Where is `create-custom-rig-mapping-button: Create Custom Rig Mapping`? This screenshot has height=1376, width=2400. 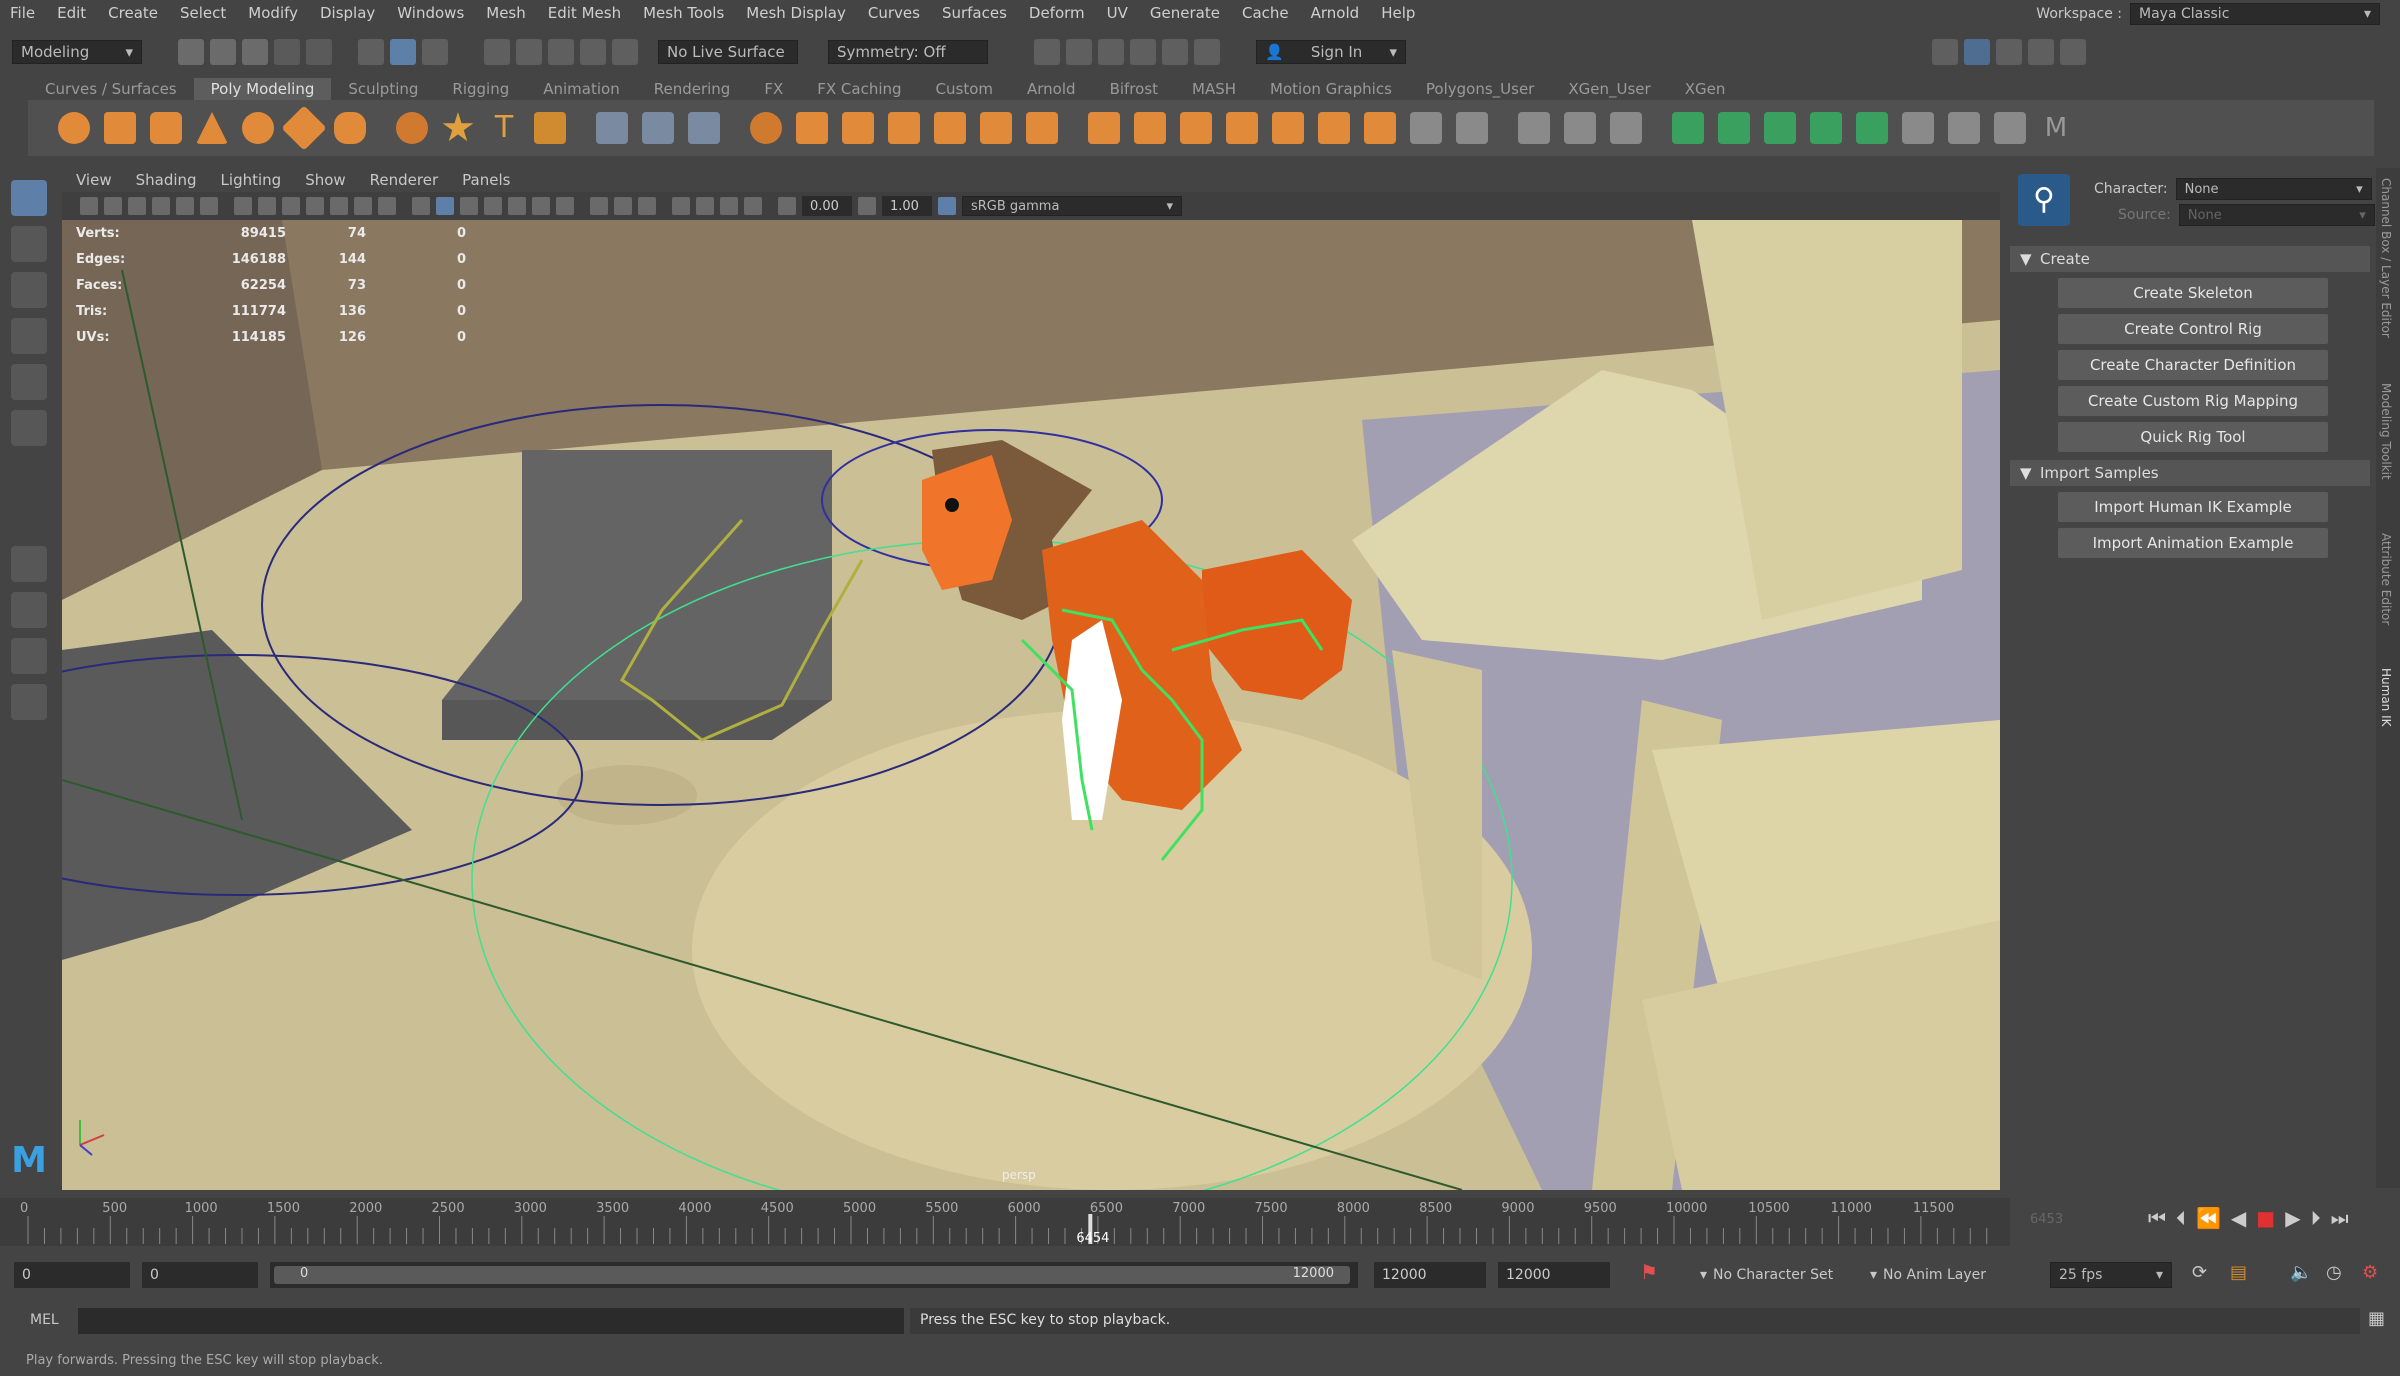
create-custom-rig-mapping-button: Create Custom Rig Mapping is located at coordinates (2193, 401).